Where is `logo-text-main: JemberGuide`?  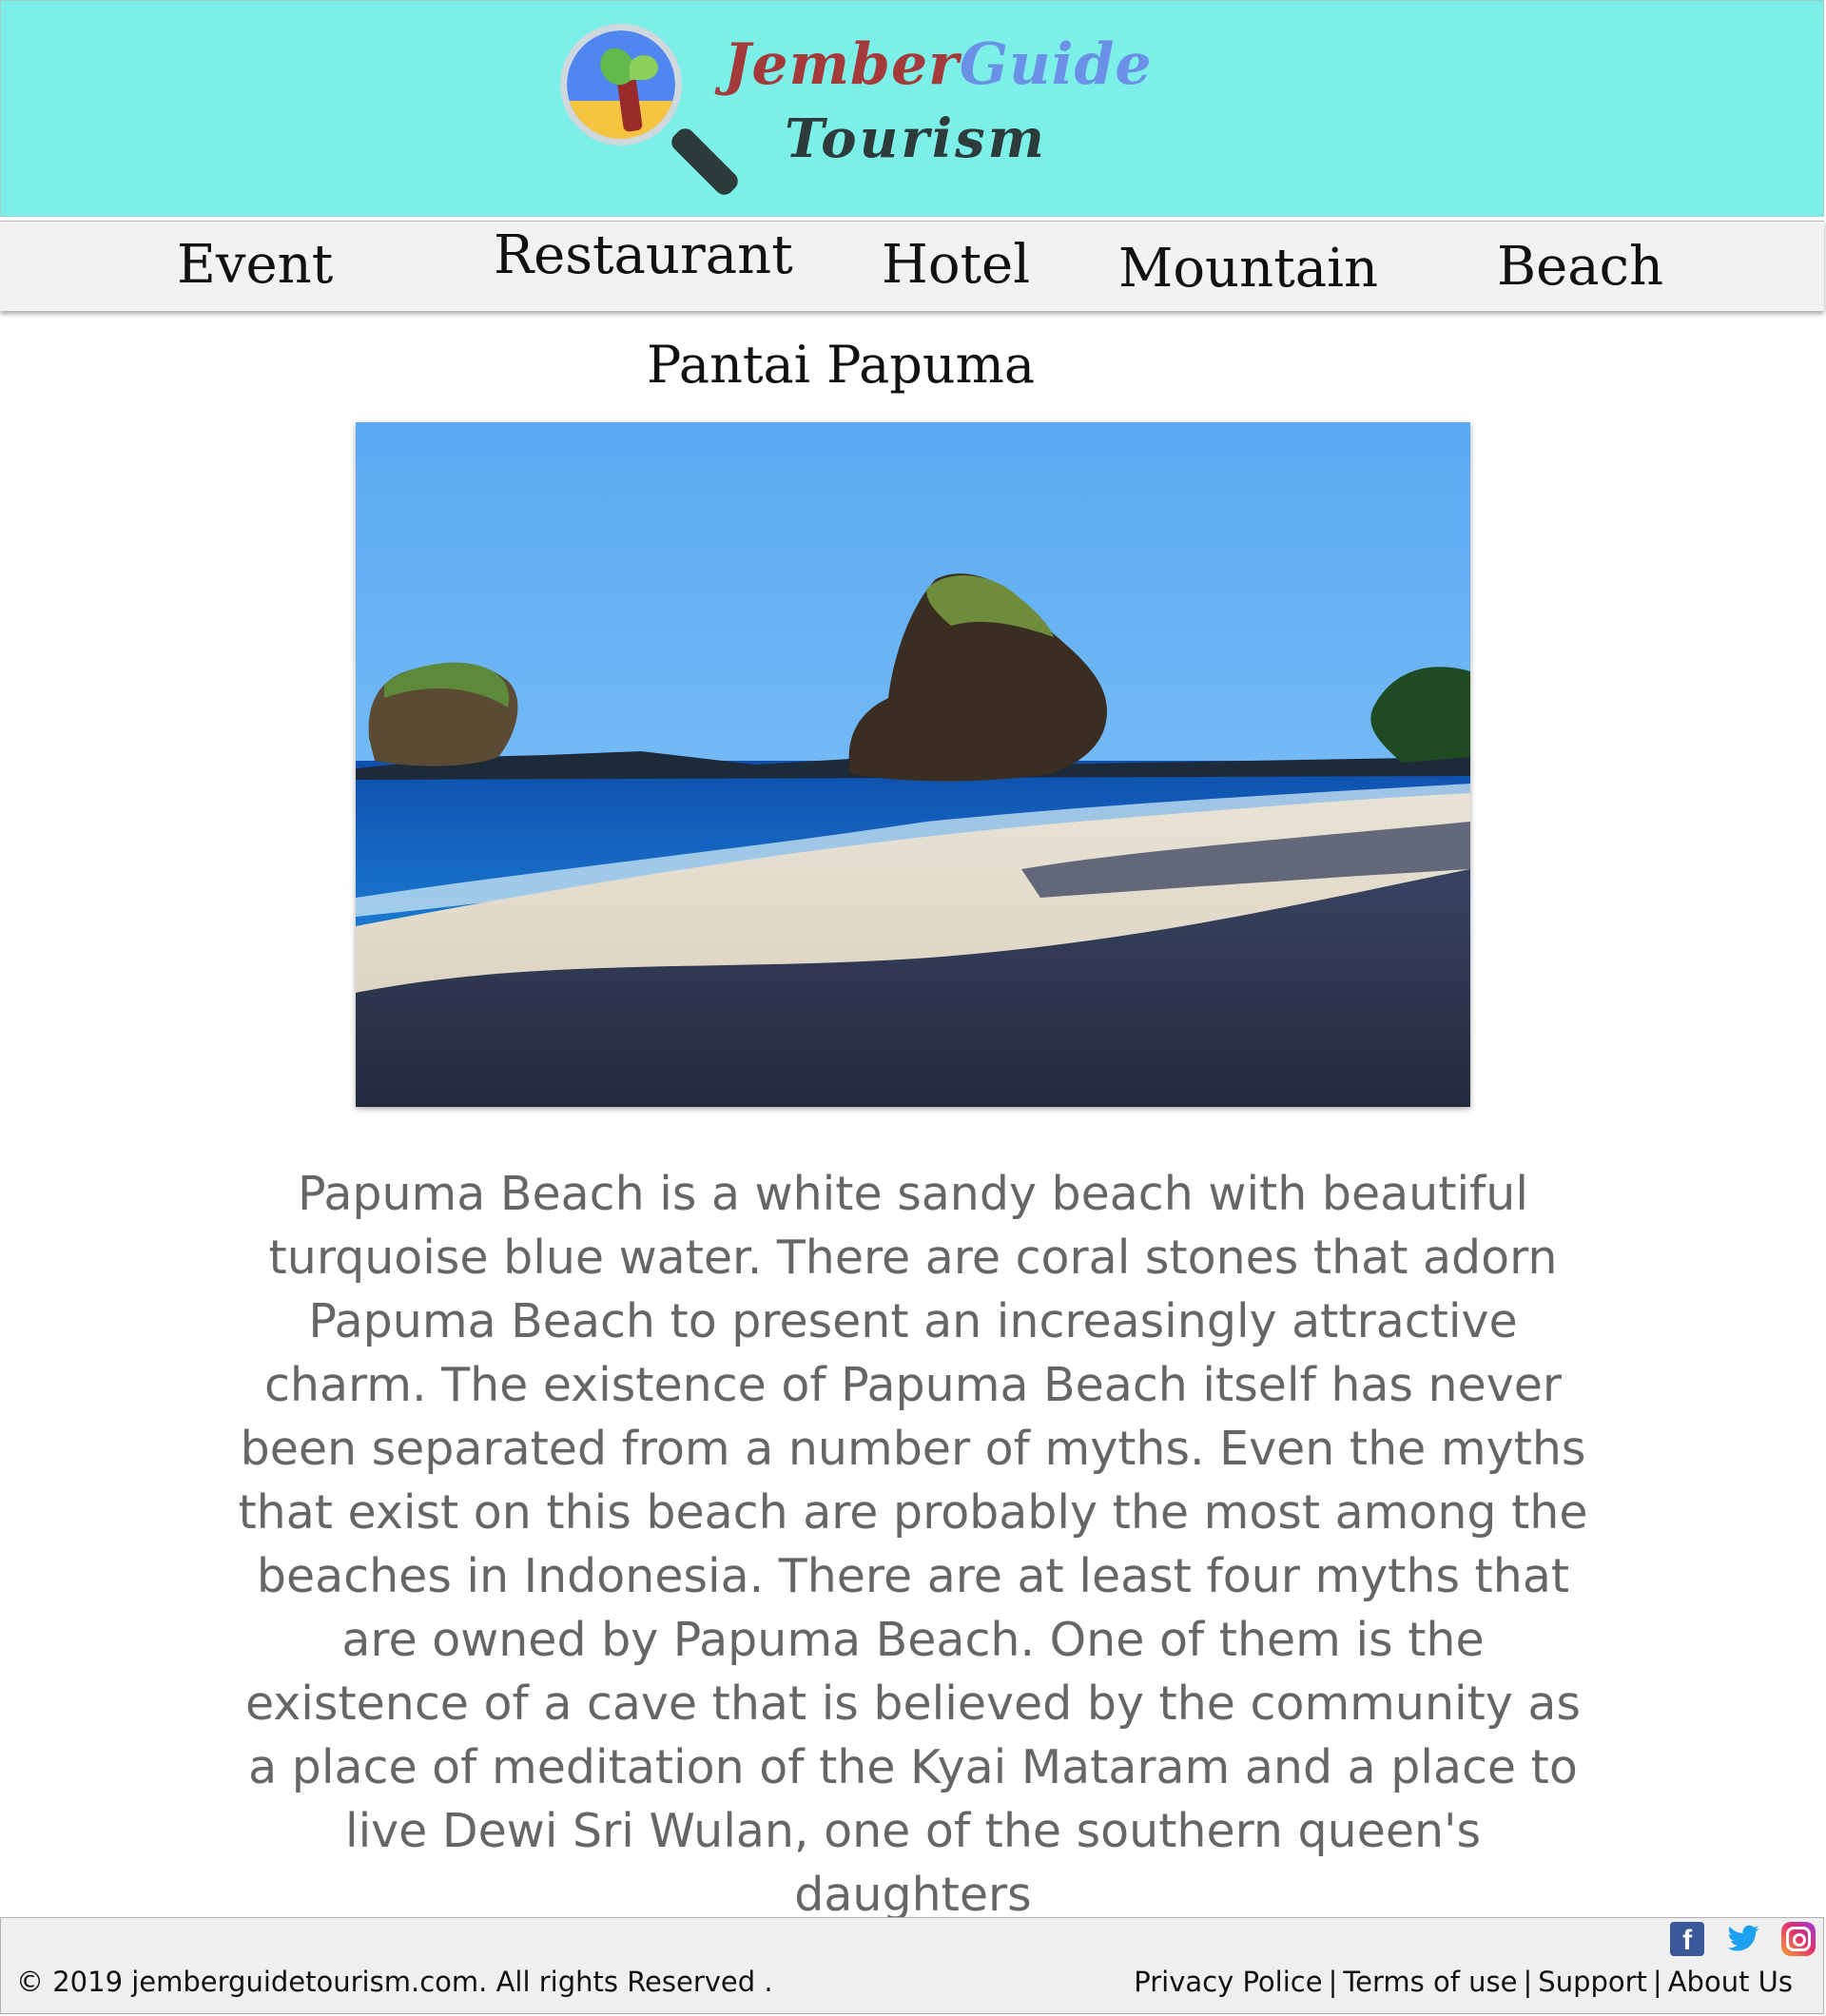 logo-text-main: JemberGuide is located at coordinates (938, 64).